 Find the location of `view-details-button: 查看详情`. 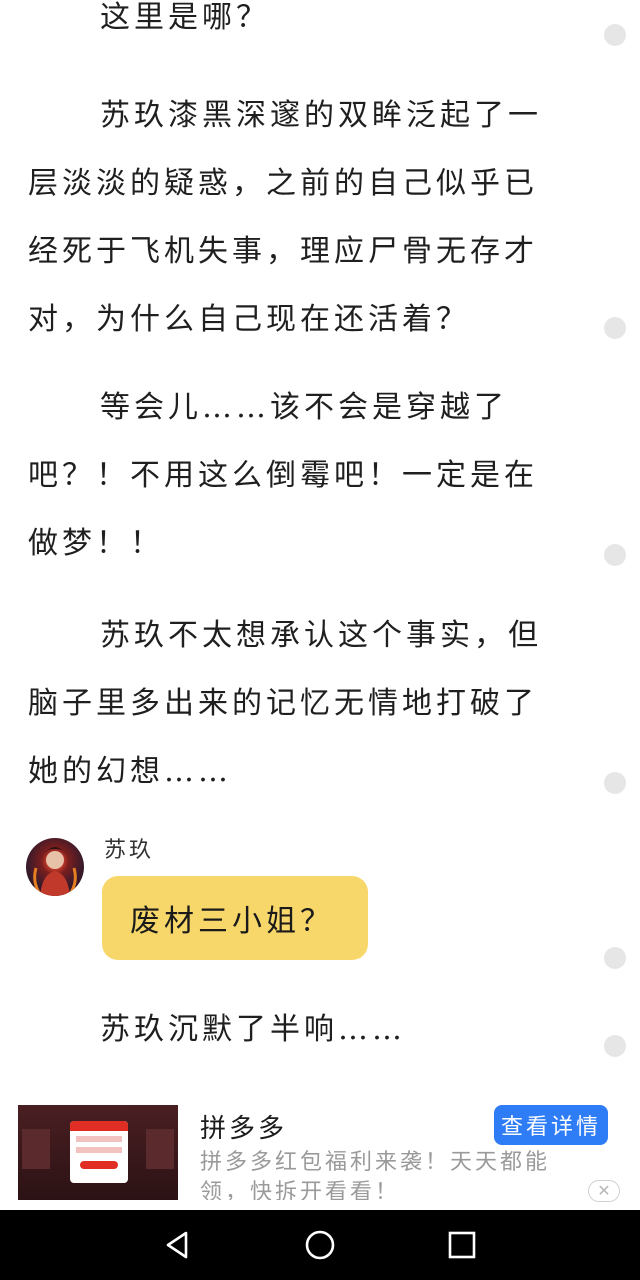

view-details-button: 查看详情 is located at coordinates (551, 1125).